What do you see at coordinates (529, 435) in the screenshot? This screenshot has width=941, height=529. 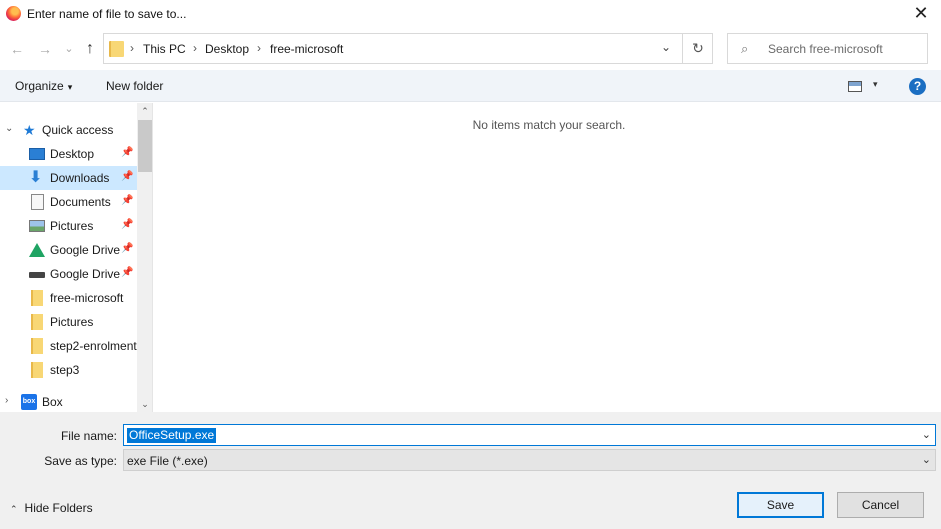 I see `file-name-field: OfficeSetup.exe ⌄` at bounding box center [529, 435].